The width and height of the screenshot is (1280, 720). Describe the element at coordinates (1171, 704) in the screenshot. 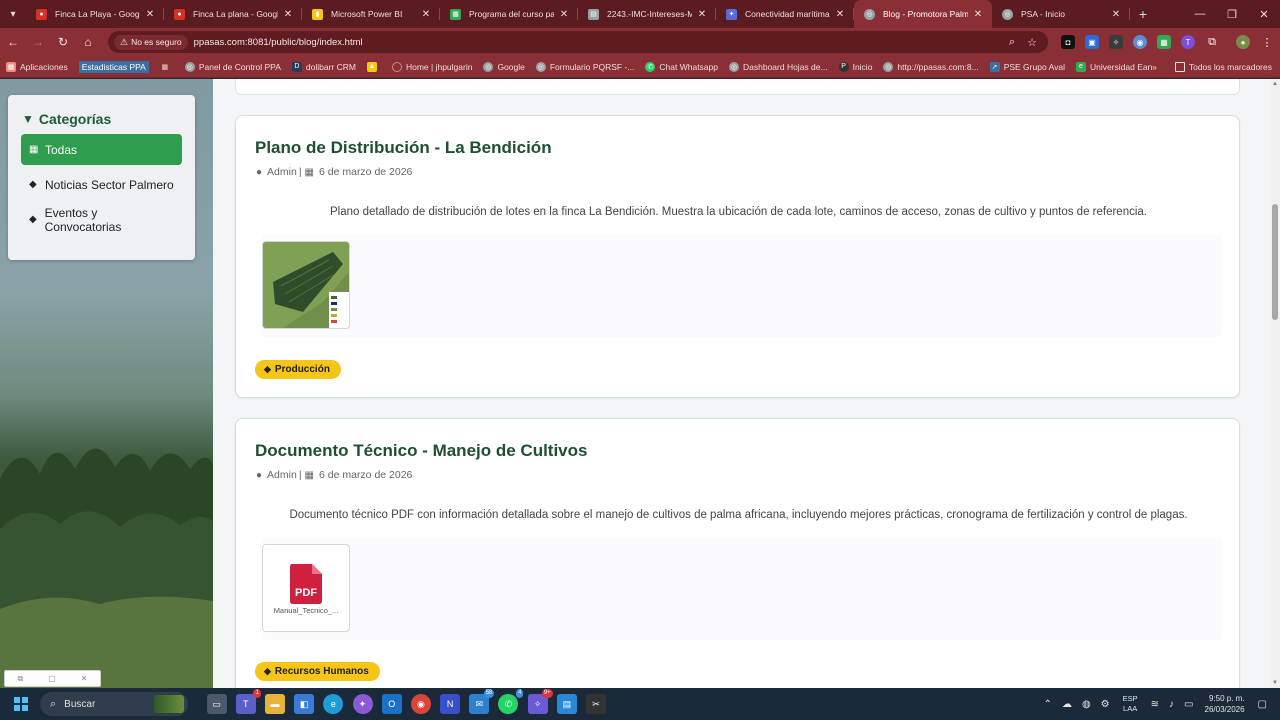

I see `volume-icon: ♪` at that location.